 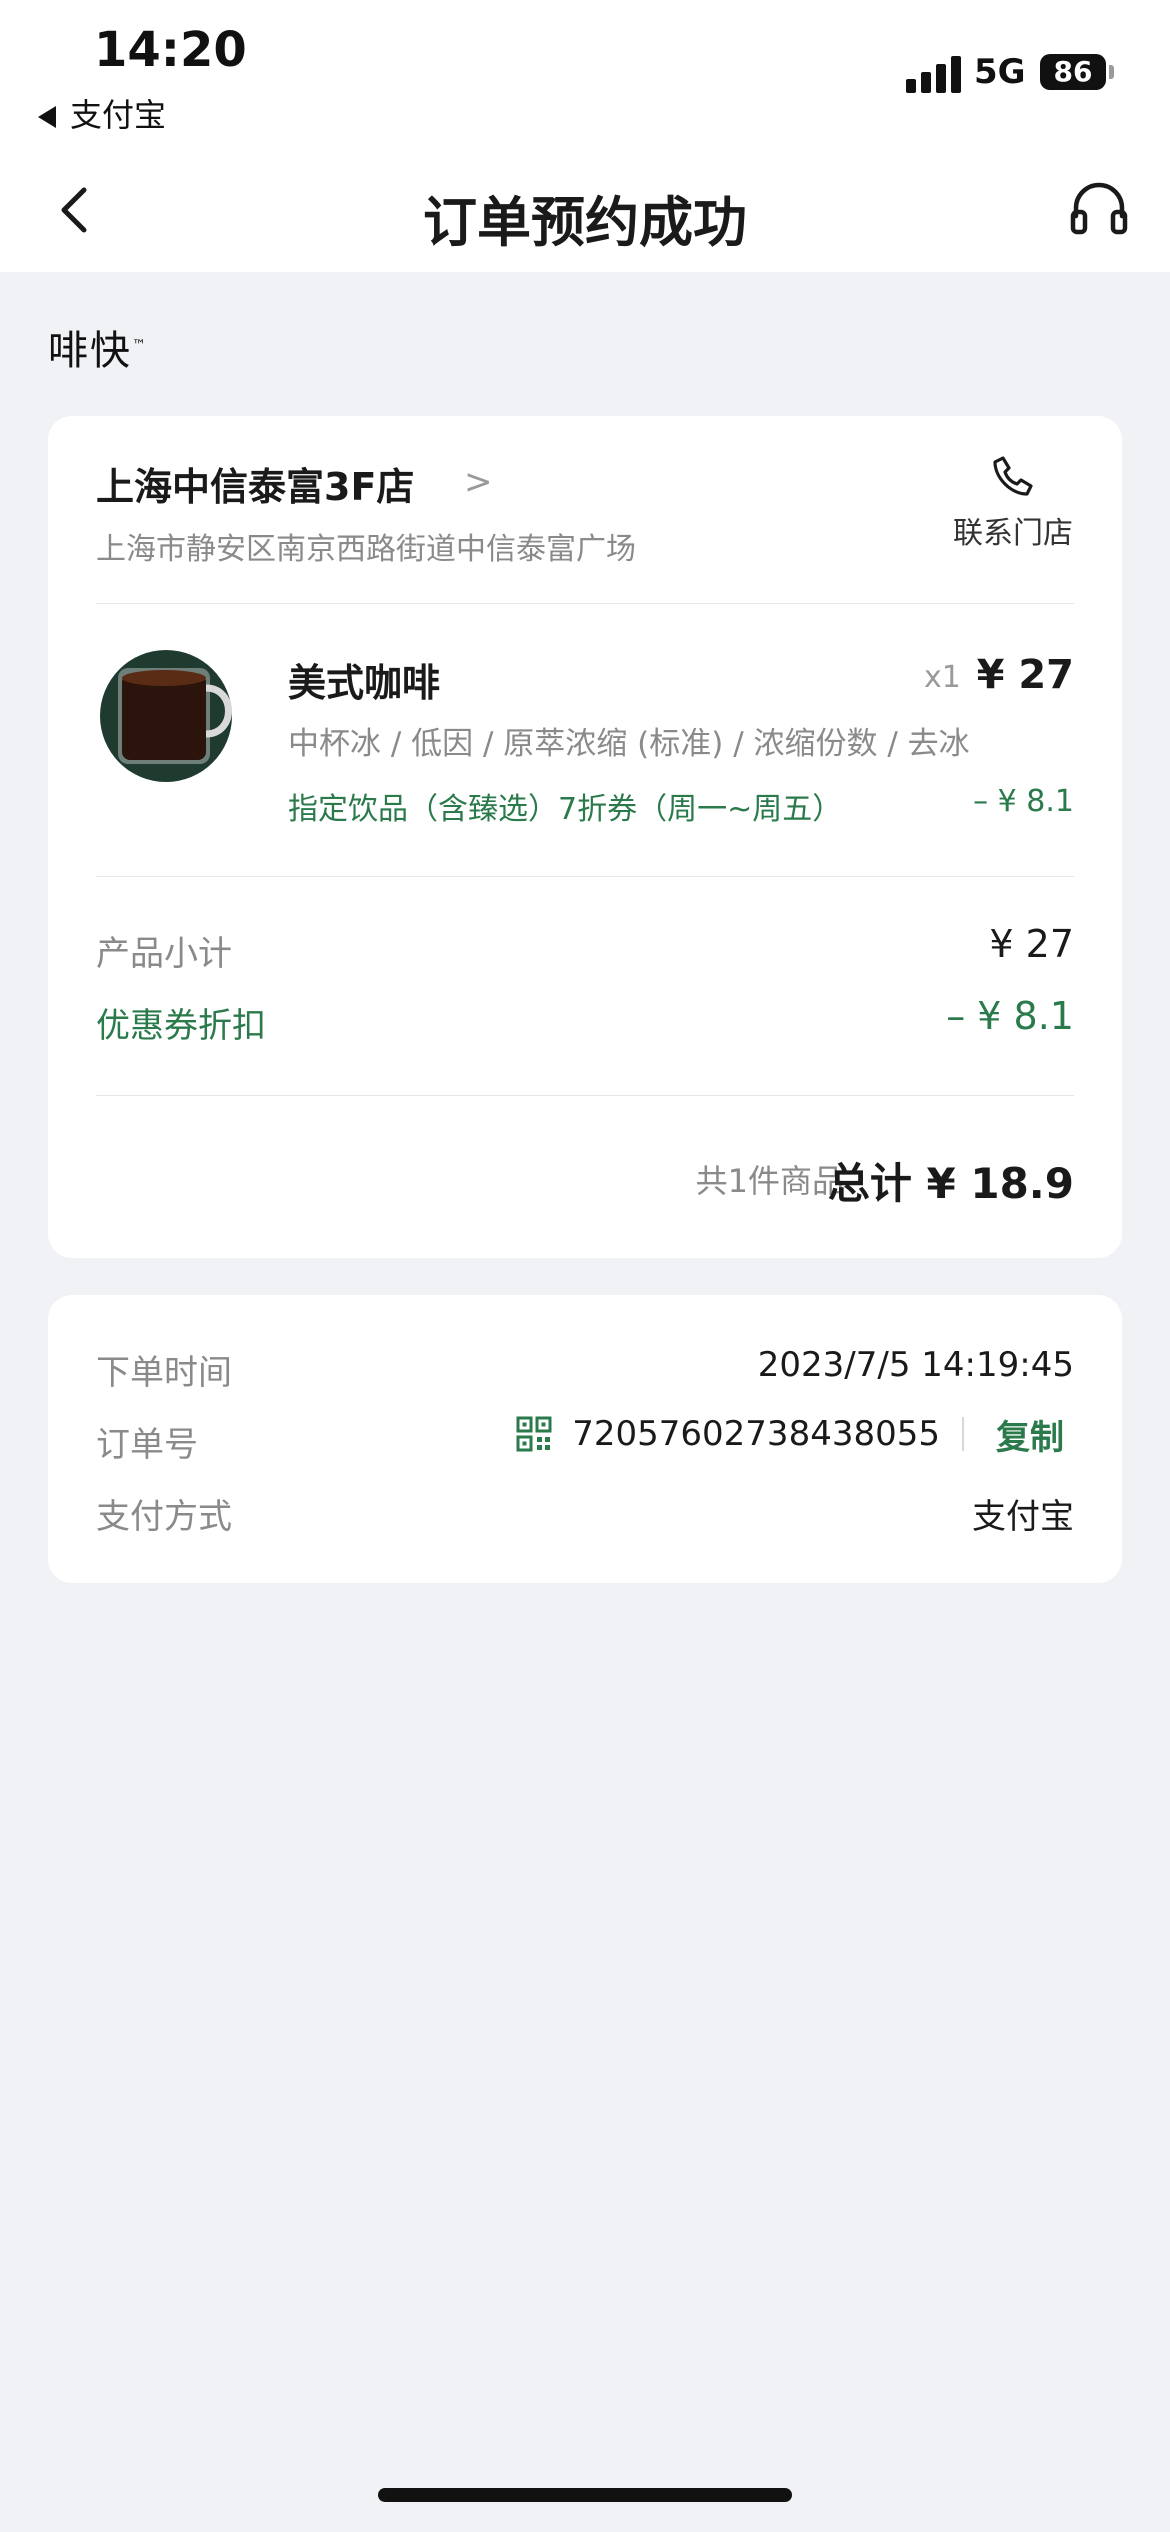 What do you see at coordinates (585, 2495) in the screenshot?
I see `home-indicator` at bounding box center [585, 2495].